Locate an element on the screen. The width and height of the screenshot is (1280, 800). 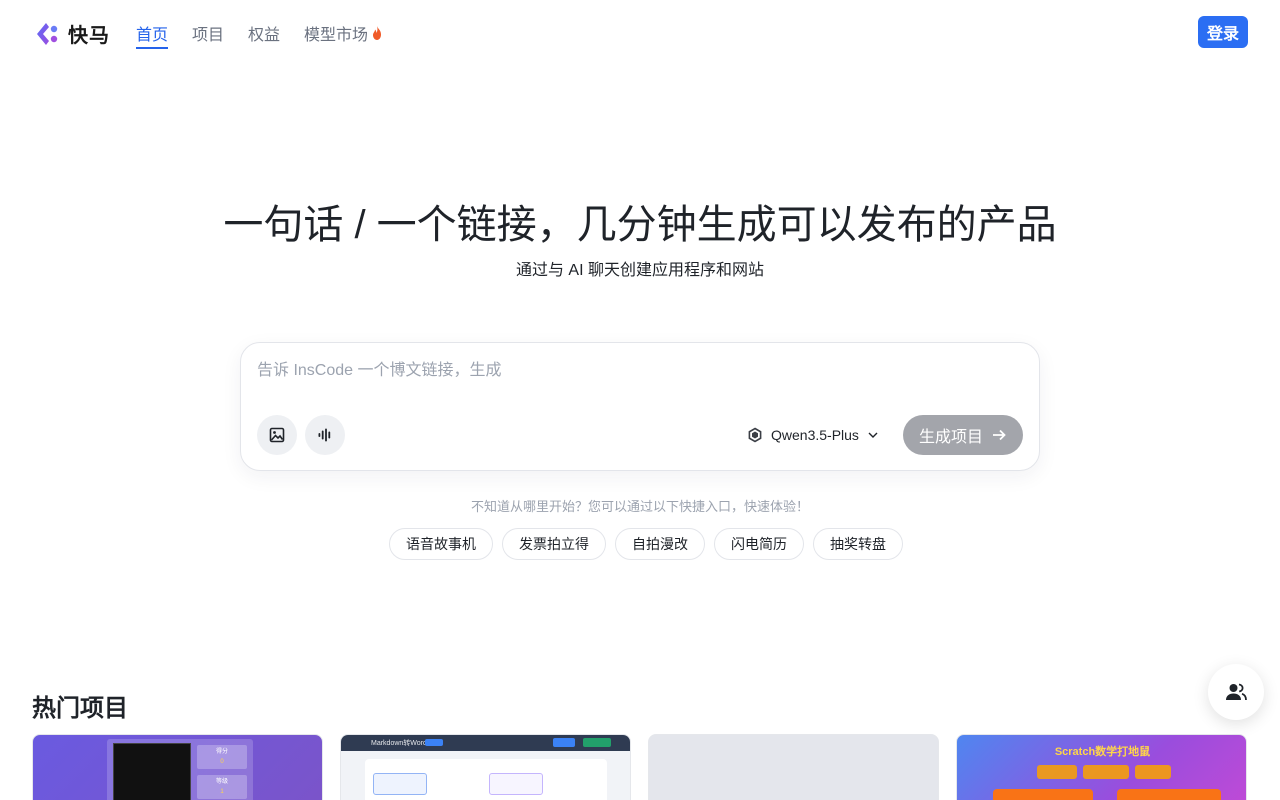
popular-projects-title: 热门项目 is located at coordinates (80, 708).